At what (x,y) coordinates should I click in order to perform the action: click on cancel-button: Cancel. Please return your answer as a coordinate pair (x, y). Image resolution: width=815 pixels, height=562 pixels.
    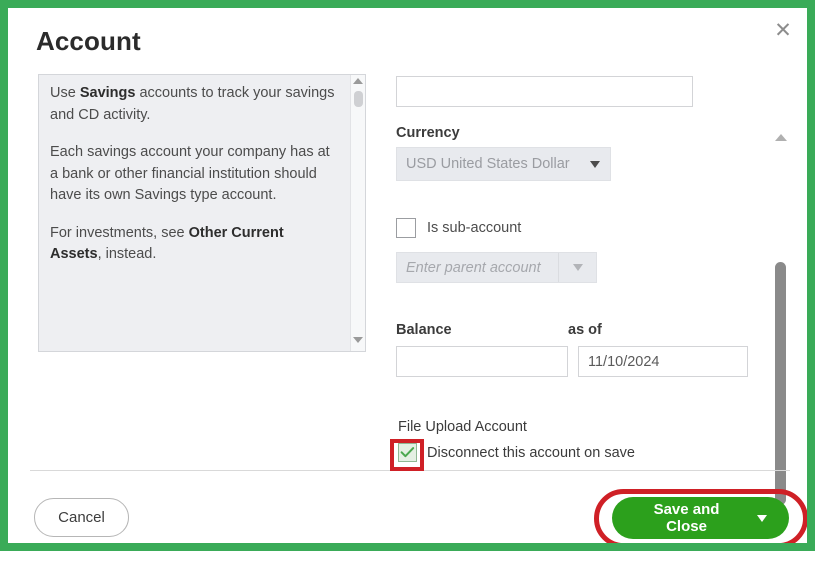
    Looking at the image, I should click on (81, 517).